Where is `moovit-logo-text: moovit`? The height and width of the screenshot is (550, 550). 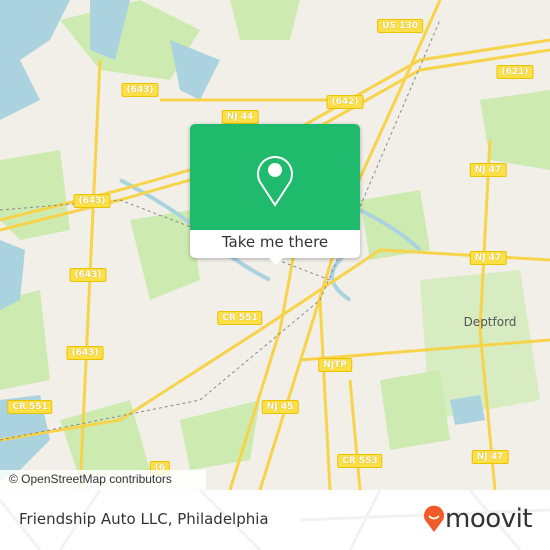 moovit-logo-text: moovit is located at coordinates (488, 519).